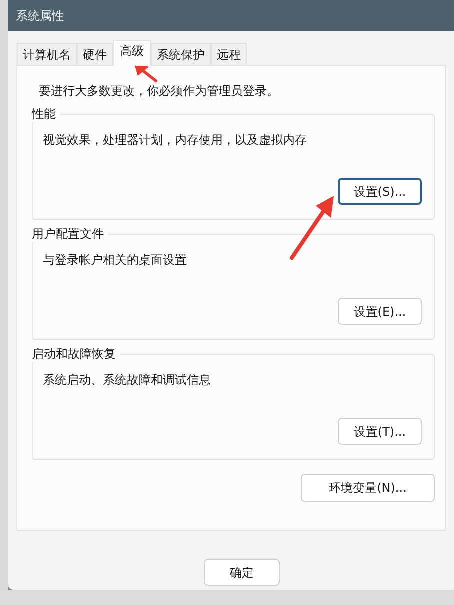 Image resolution: width=454 pixels, height=605 pixels. What do you see at coordinates (159, 91) in the screenshot?
I see `admin-notice: 要进行大多数更改，你必须作为管理员登录。` at bounding box center [159, 91].